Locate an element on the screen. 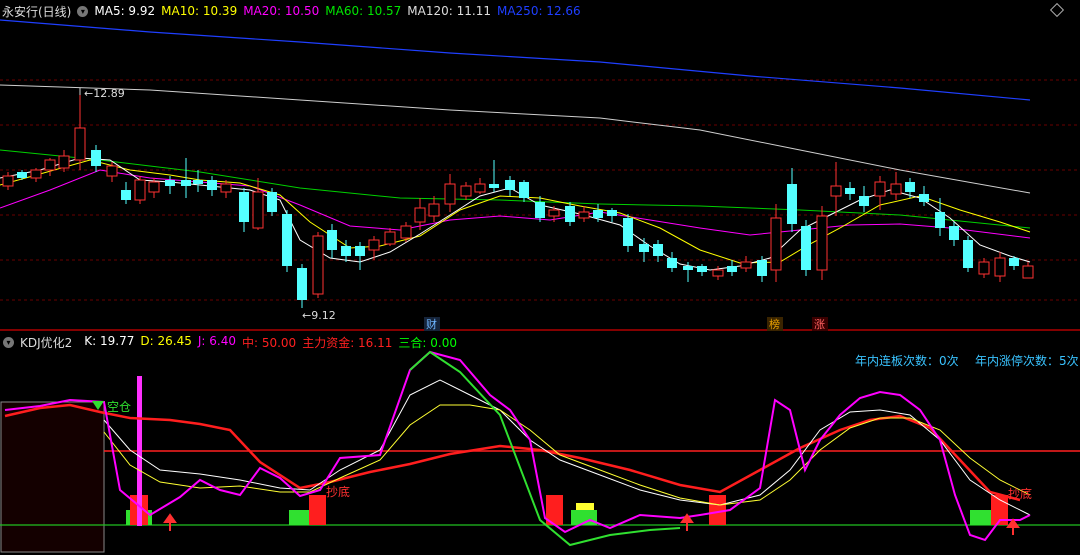  indicator-value-3: 中: 50.00 is located at coordinates (269, 342).